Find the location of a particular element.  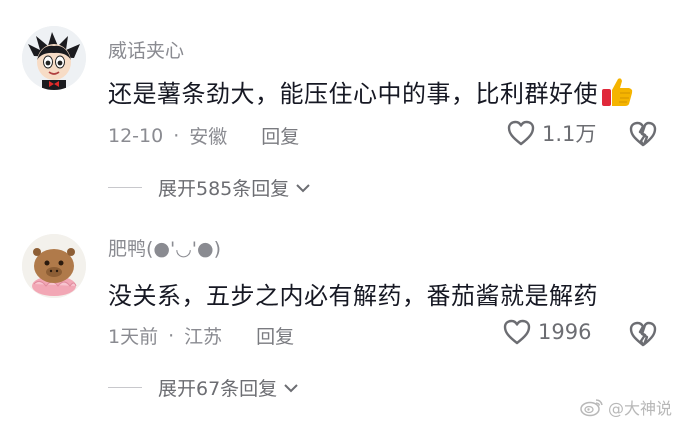

comment-text-1: 还是薯条劲大，能压住心中的事，比利群好使 is located at coordinates (371, 91).